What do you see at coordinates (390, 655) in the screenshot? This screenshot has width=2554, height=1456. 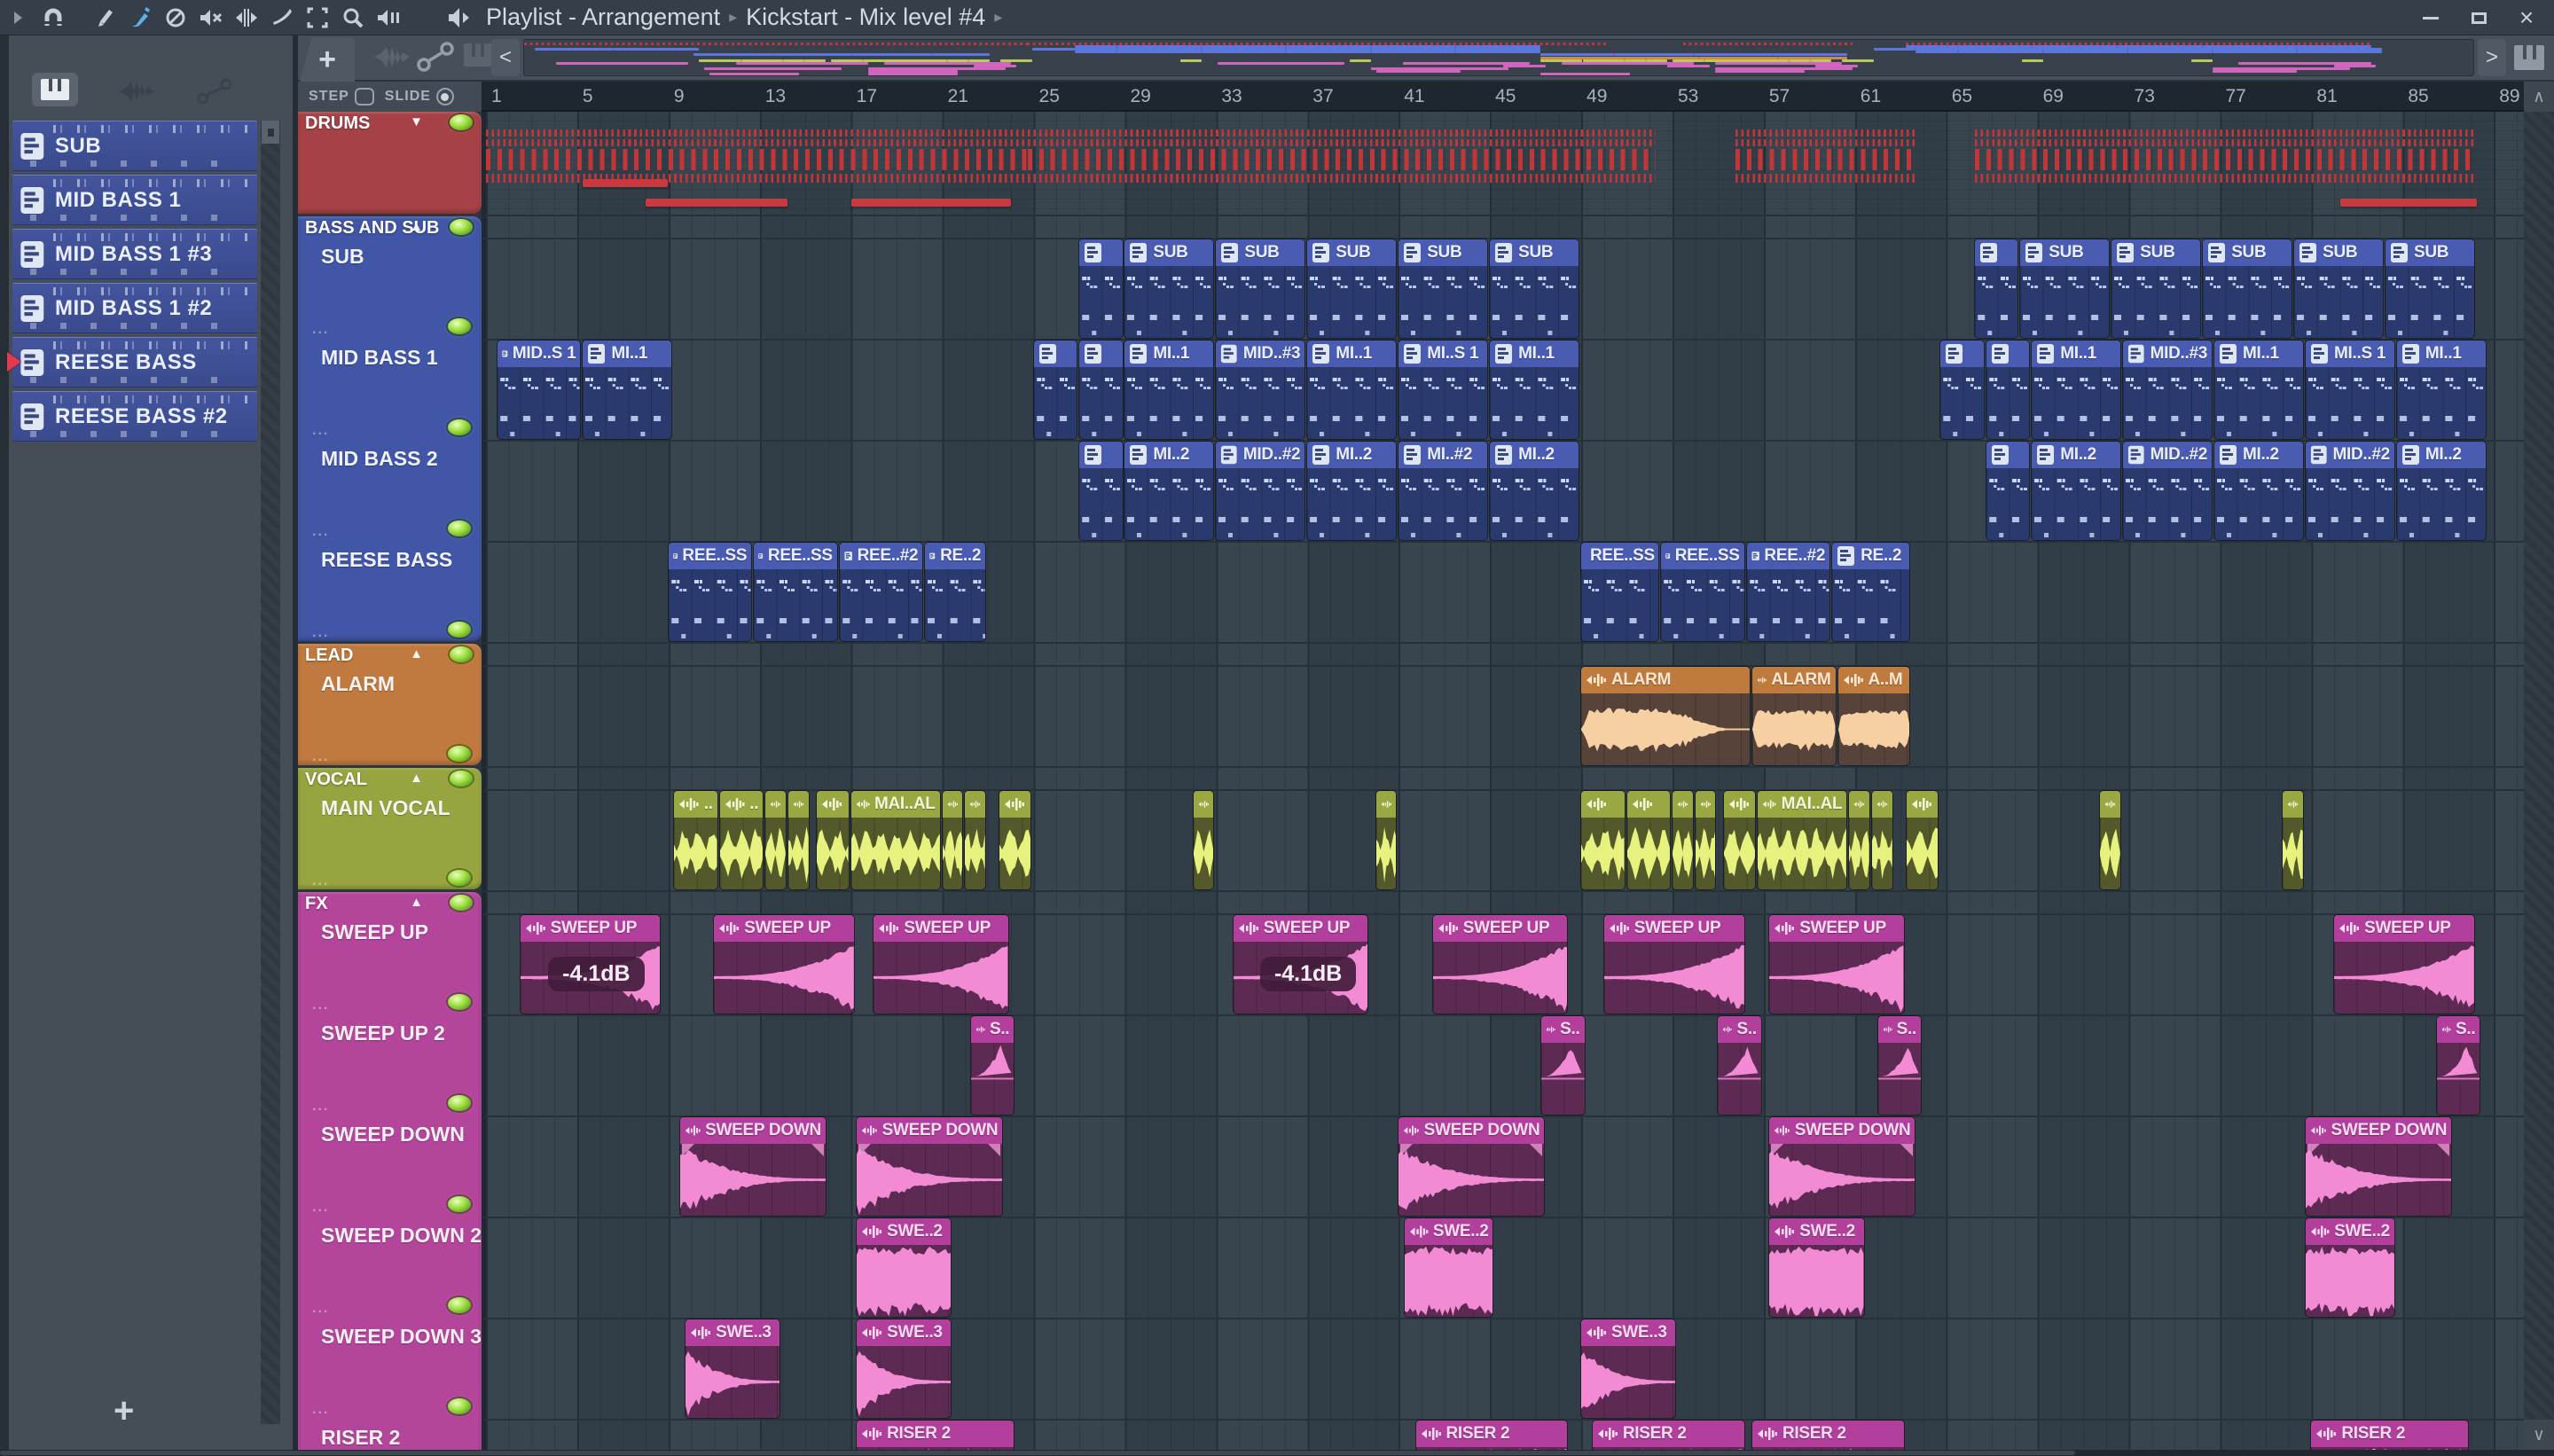 I see `group-label-row: LEAD ▲` at bounding box center [390, 655].